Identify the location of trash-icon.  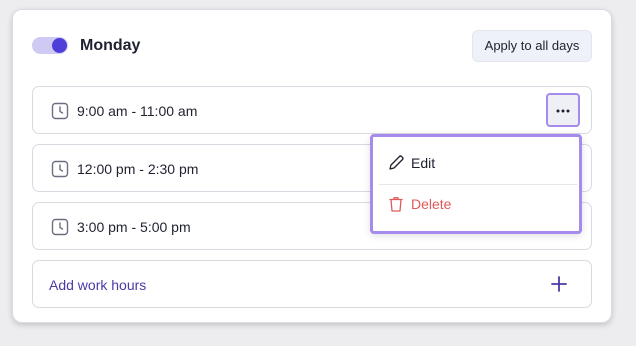
(396, 204).